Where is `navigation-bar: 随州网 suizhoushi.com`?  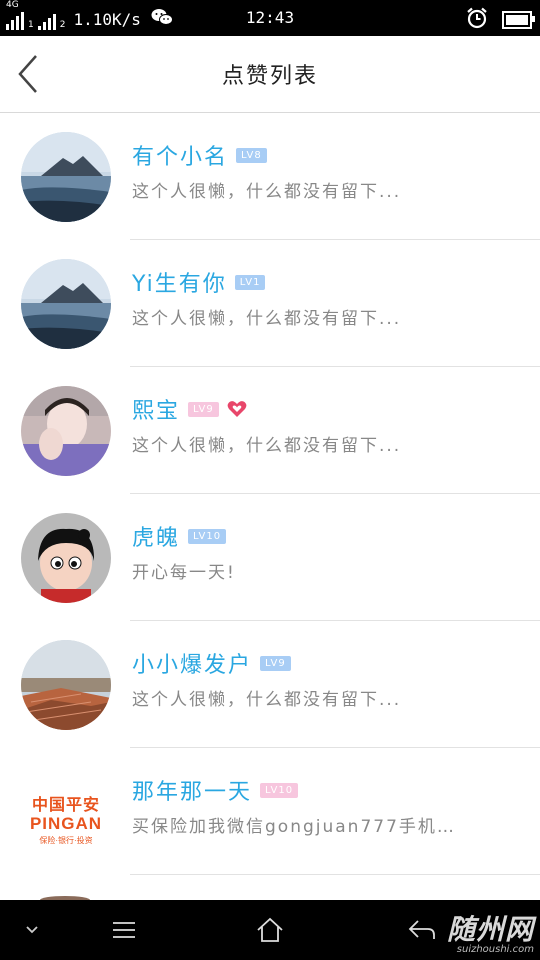
navigation-bar: 随州网 suizhoushi.com is located at coordinates (270, 930).